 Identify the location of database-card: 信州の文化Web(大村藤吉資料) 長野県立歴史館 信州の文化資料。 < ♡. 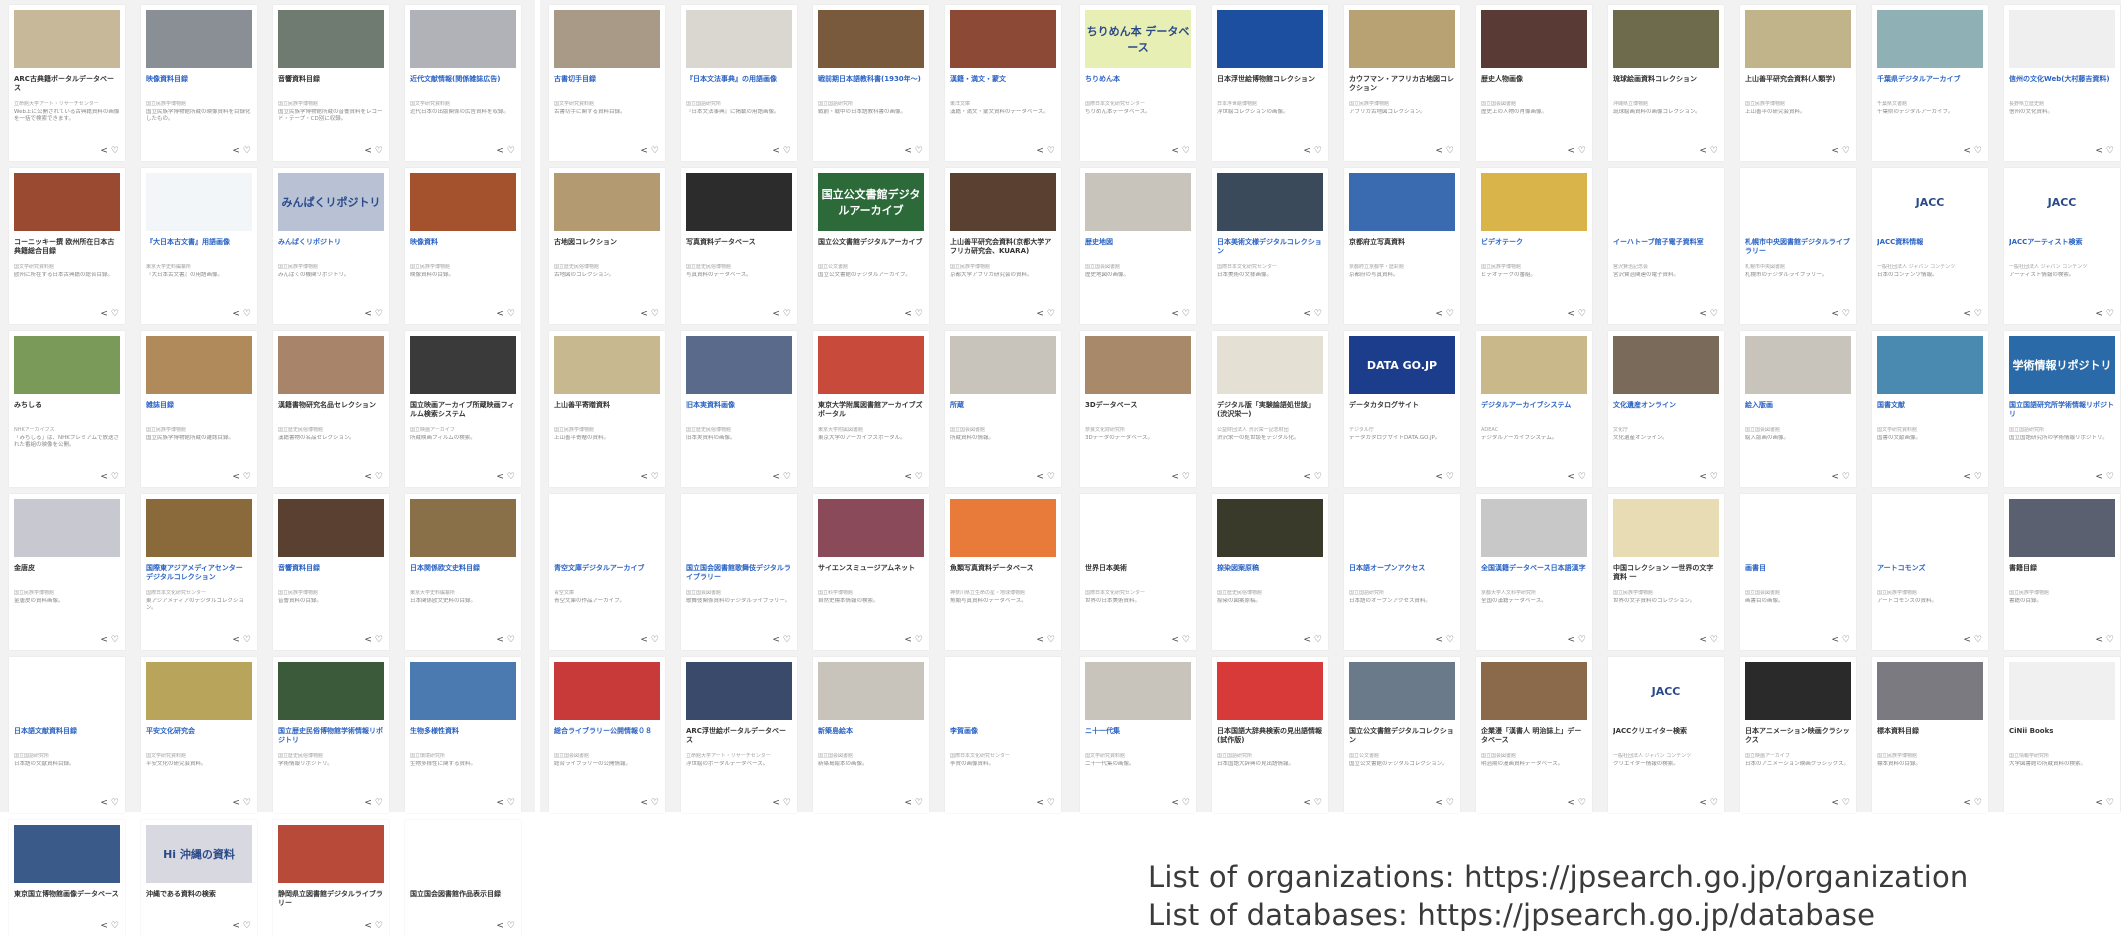
(2062, 83).